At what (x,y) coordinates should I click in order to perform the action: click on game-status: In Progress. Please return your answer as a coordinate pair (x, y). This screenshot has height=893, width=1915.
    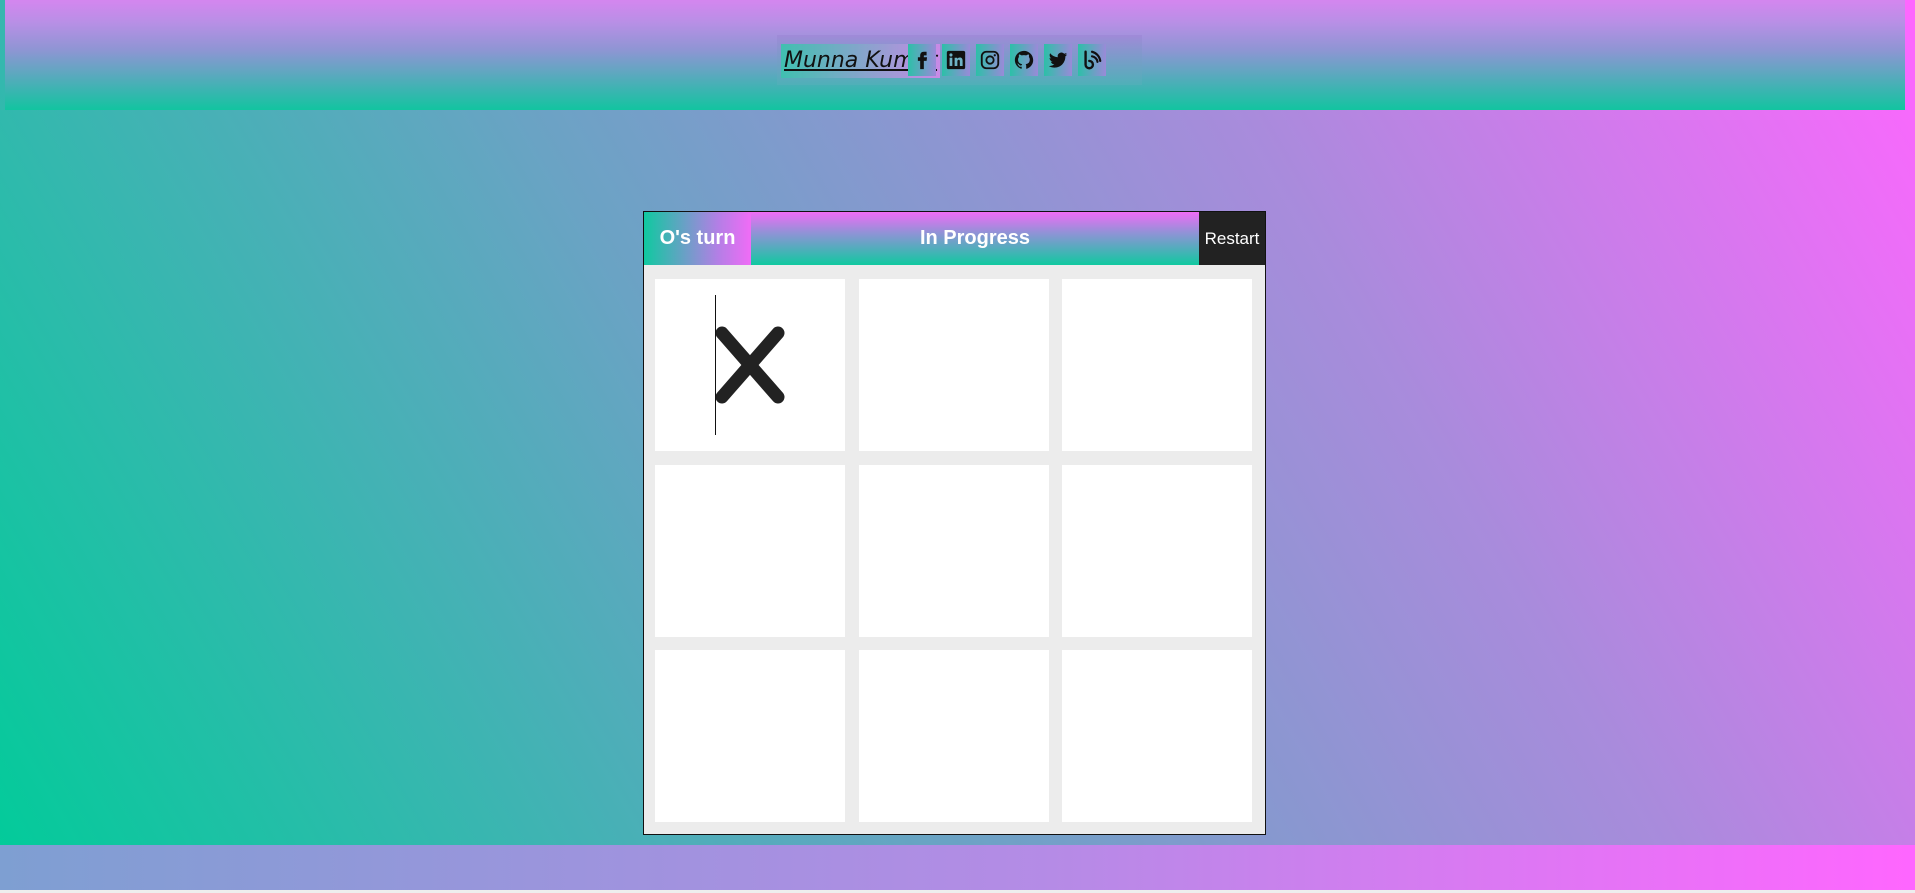
    Looking at the image, I should click on (975, 238).